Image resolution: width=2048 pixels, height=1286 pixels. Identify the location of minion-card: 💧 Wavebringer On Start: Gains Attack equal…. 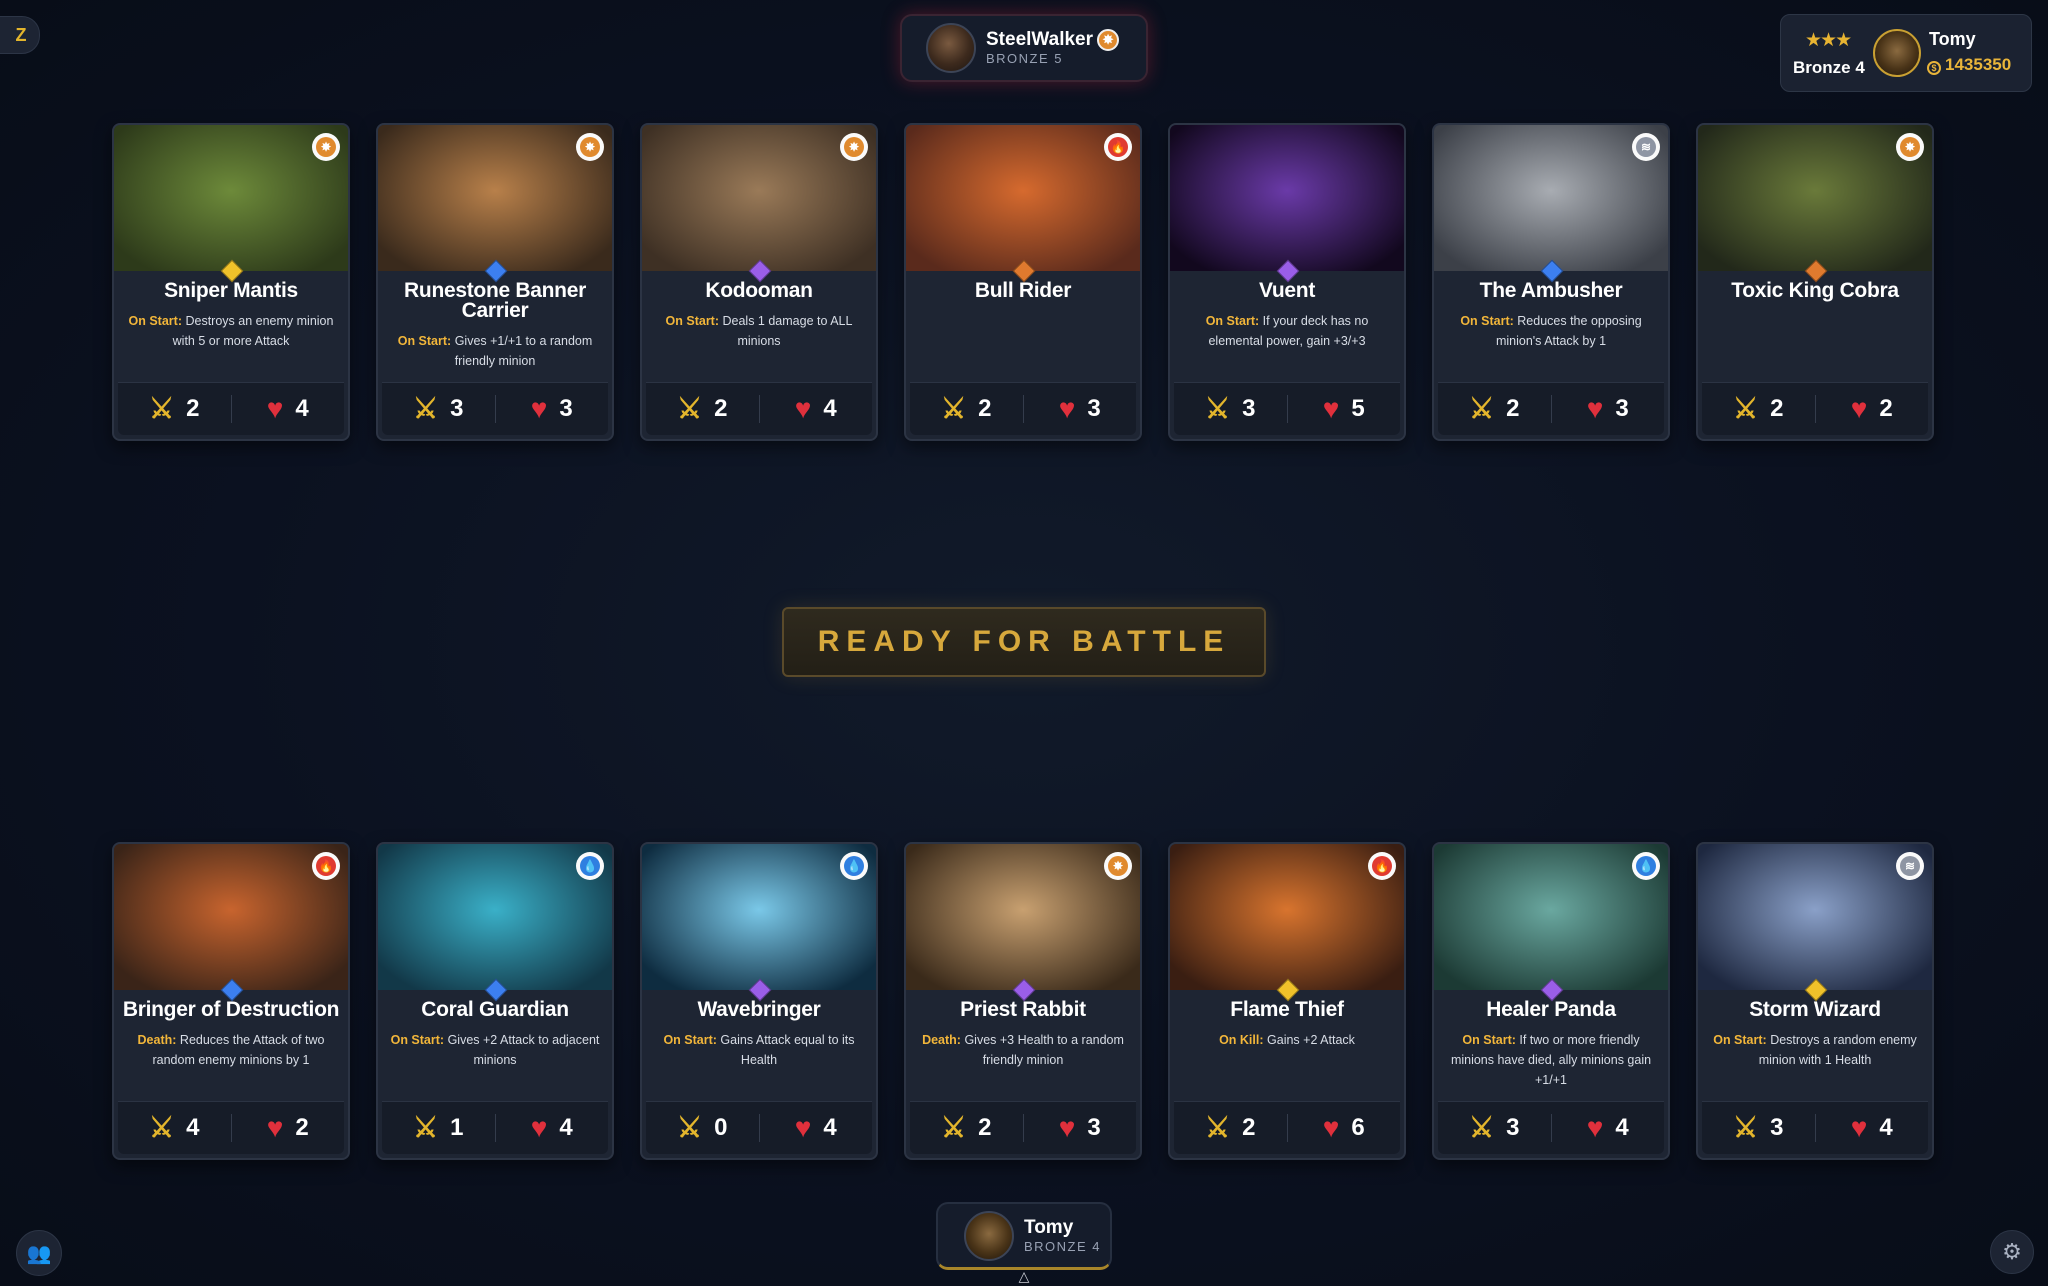
(759, 1001).